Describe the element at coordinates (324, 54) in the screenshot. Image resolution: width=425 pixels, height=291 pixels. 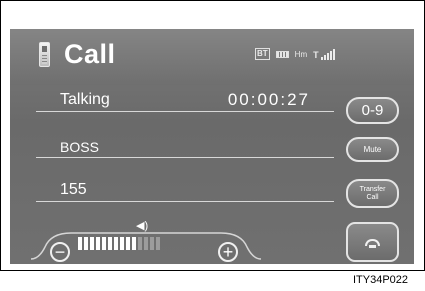
I see `signal-strength-icon: T` at that location.